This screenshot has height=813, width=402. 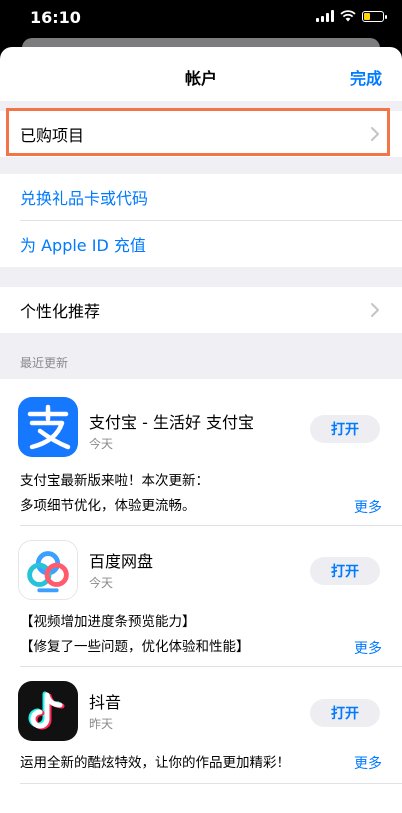 I want to click on nav-bar: 帐户 完成, so click(x=201, y=74).